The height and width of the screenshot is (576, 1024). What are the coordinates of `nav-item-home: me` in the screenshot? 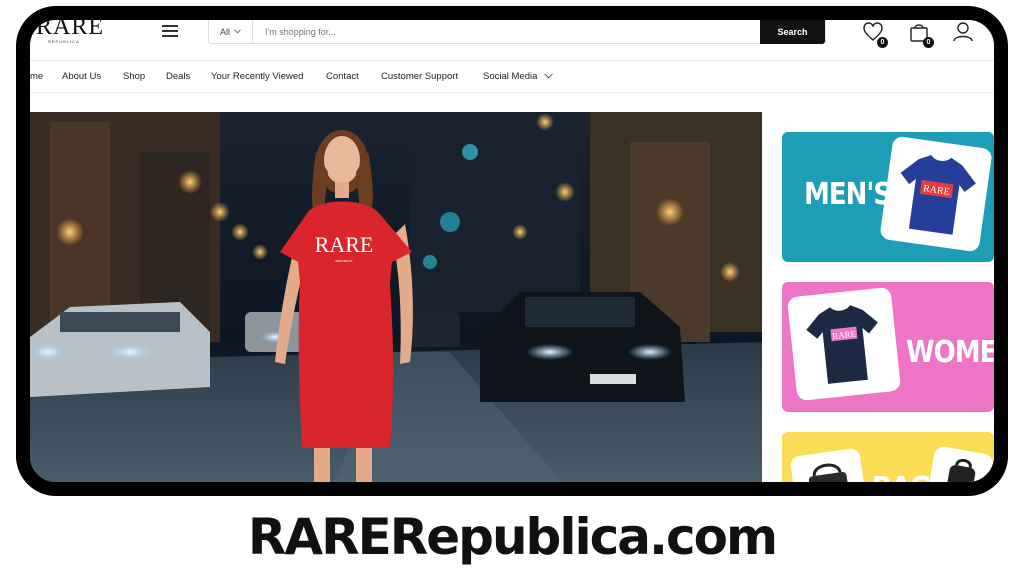 It's located at (36, 76).